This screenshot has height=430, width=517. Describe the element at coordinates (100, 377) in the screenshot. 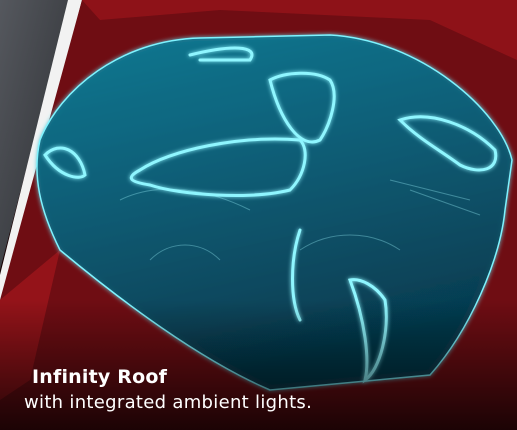

I see `caption-title: Infinity Roof` at that location.